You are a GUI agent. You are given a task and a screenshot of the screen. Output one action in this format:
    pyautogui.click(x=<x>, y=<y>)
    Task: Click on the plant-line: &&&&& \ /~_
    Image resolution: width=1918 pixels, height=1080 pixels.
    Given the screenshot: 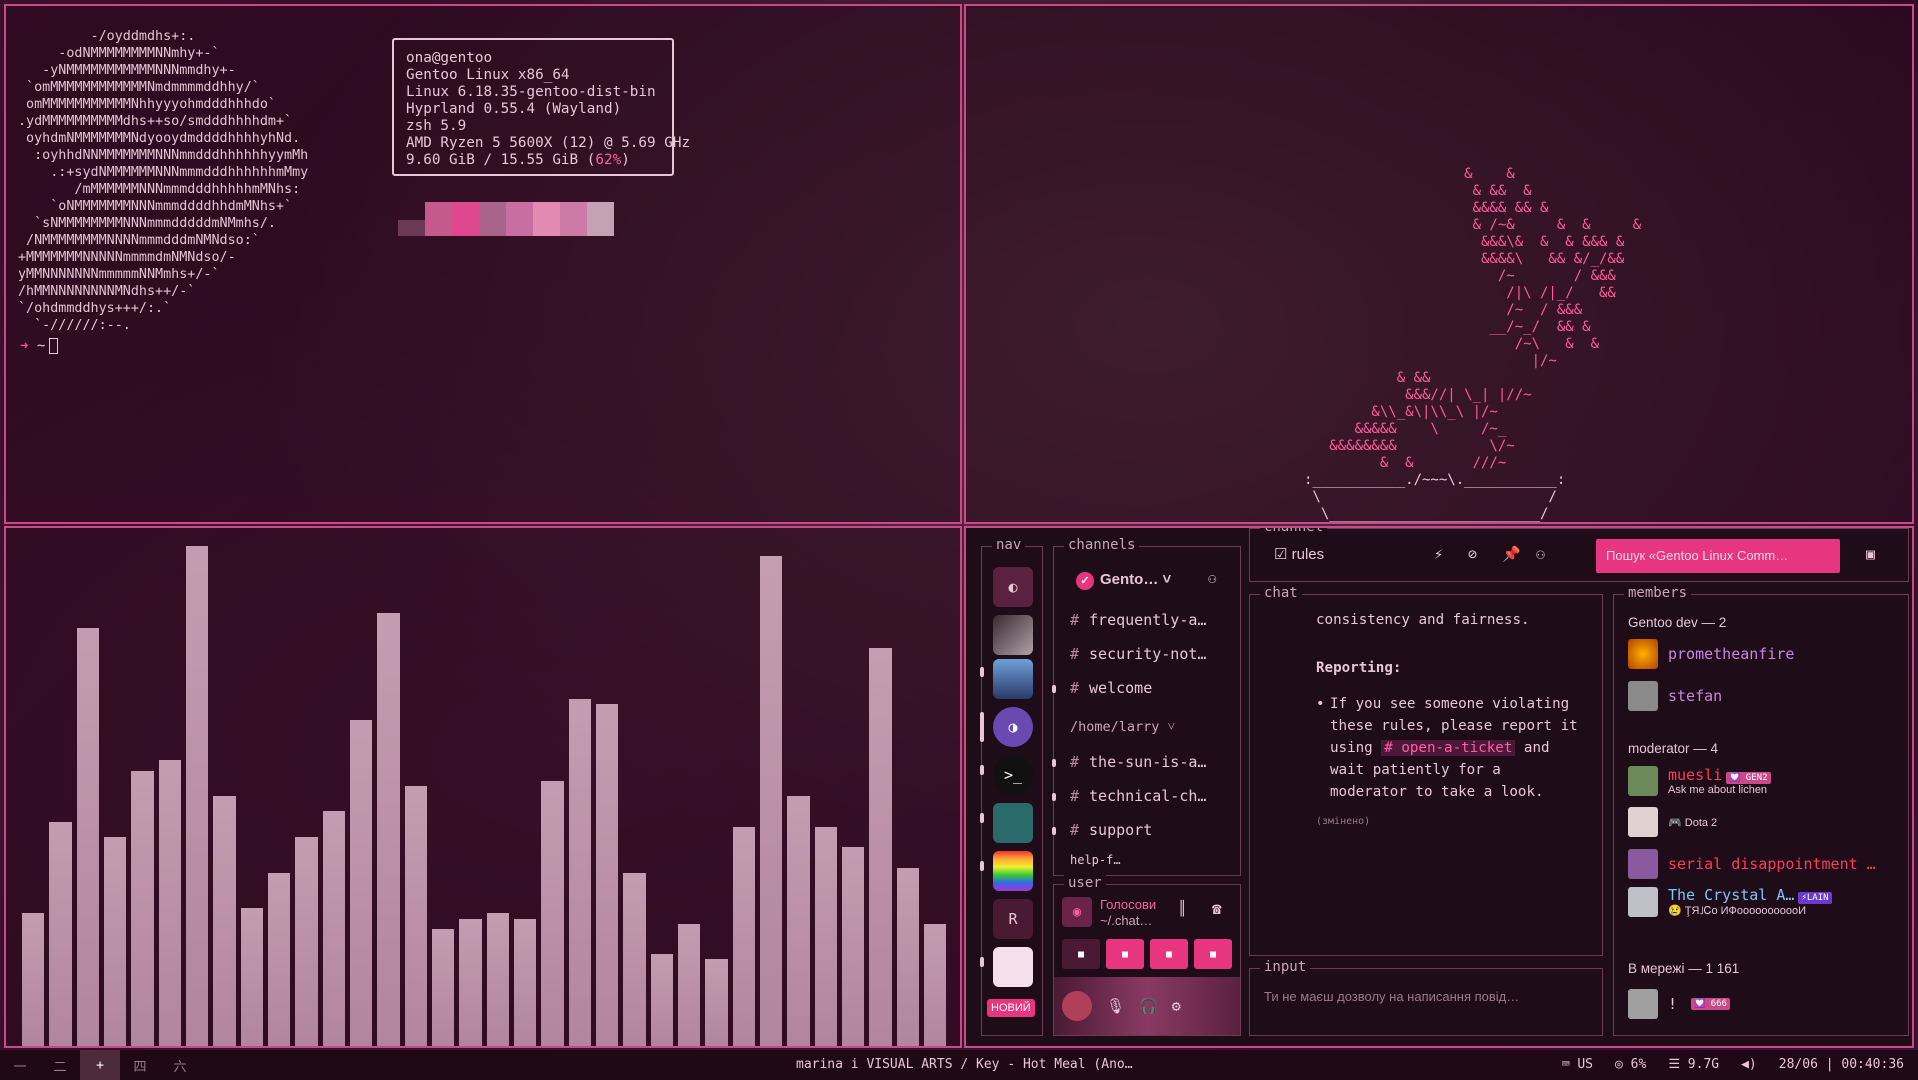 What is the action you would take?
    pyautogui.click(x=1405, y=429)
    